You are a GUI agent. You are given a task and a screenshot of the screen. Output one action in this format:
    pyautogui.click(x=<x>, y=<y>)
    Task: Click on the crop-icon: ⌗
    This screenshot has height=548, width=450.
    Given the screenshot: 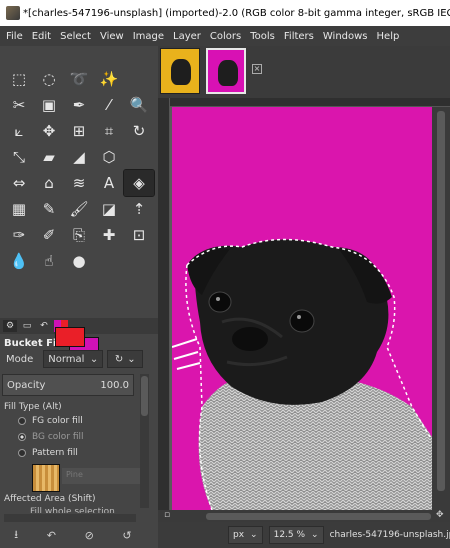 What is the action you would take?
    pyautogui.click(x=109, y=131)
    